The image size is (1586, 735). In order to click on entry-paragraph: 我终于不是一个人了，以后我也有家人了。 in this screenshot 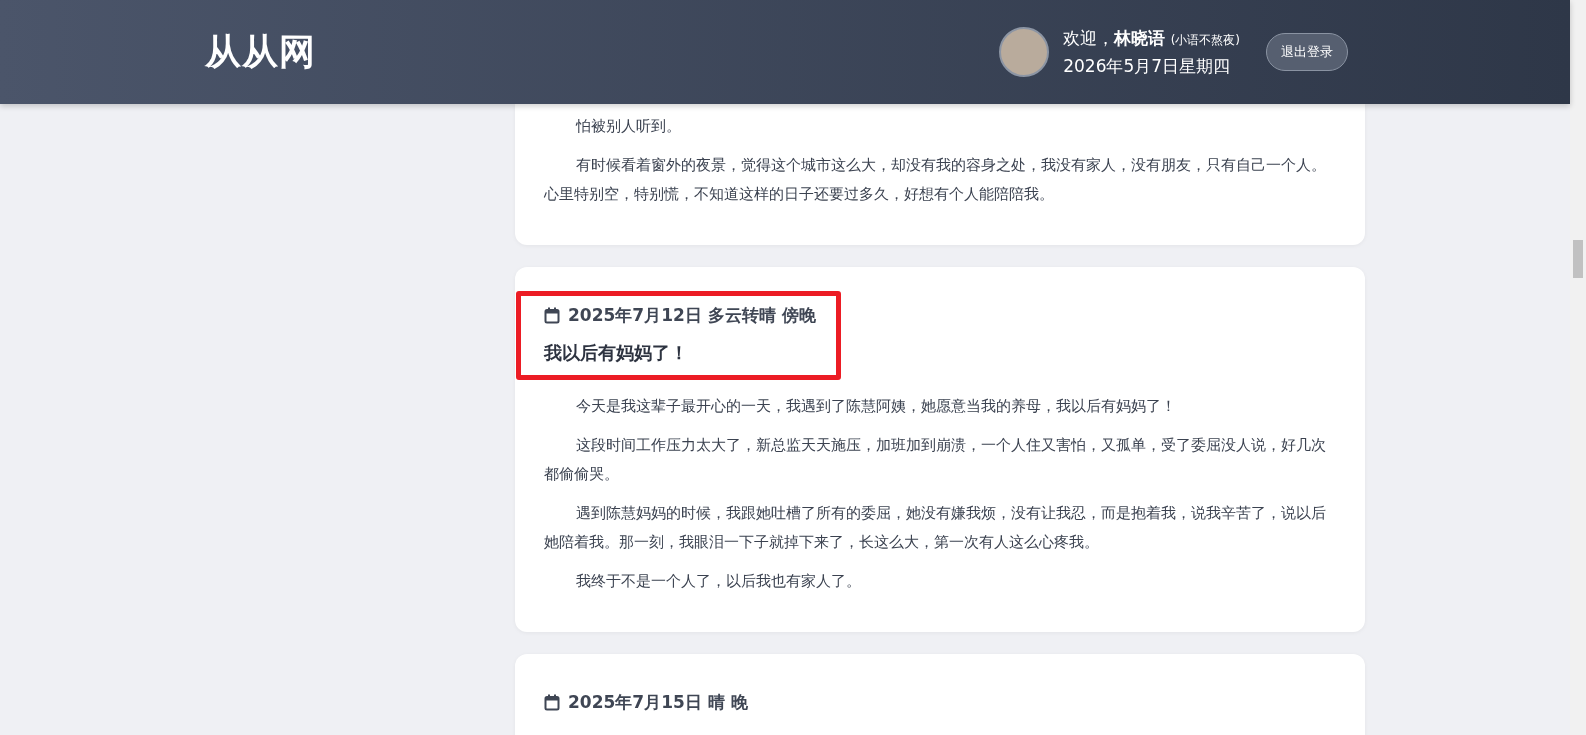, I will do `click(718, 581)`.